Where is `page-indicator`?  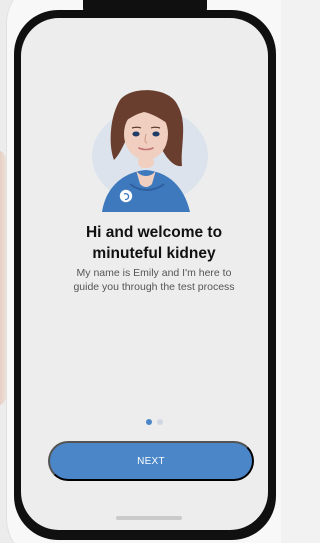 page-indicator is located at coordinates (158, 422).